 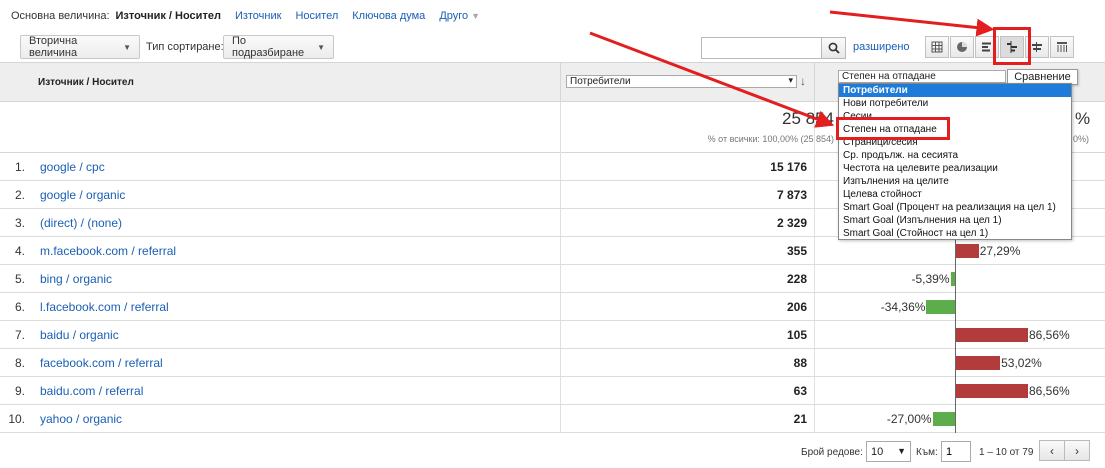 I want to click on term-cloud-icon, so click(x=1037, y=47).